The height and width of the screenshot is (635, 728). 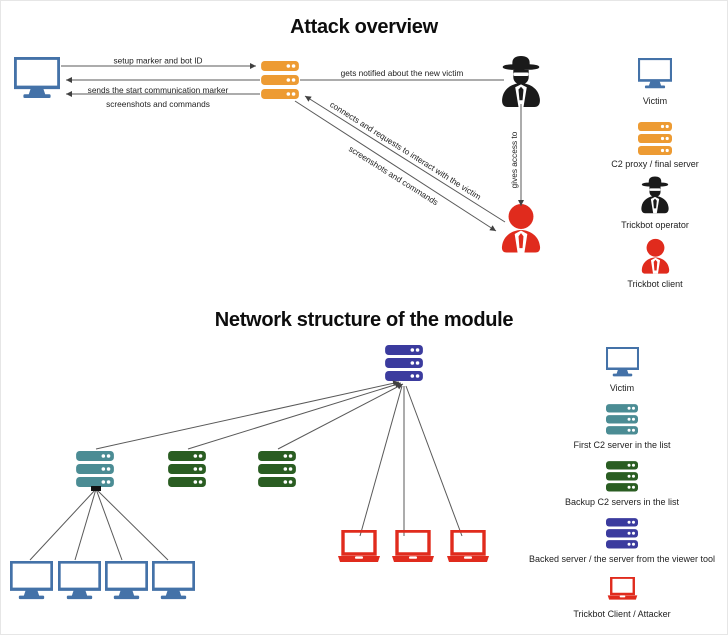 What do you see at coordinates (622, 370) in the screenshot?
I see `legend-net-victim: Victim` at bounding box center [622, 370].